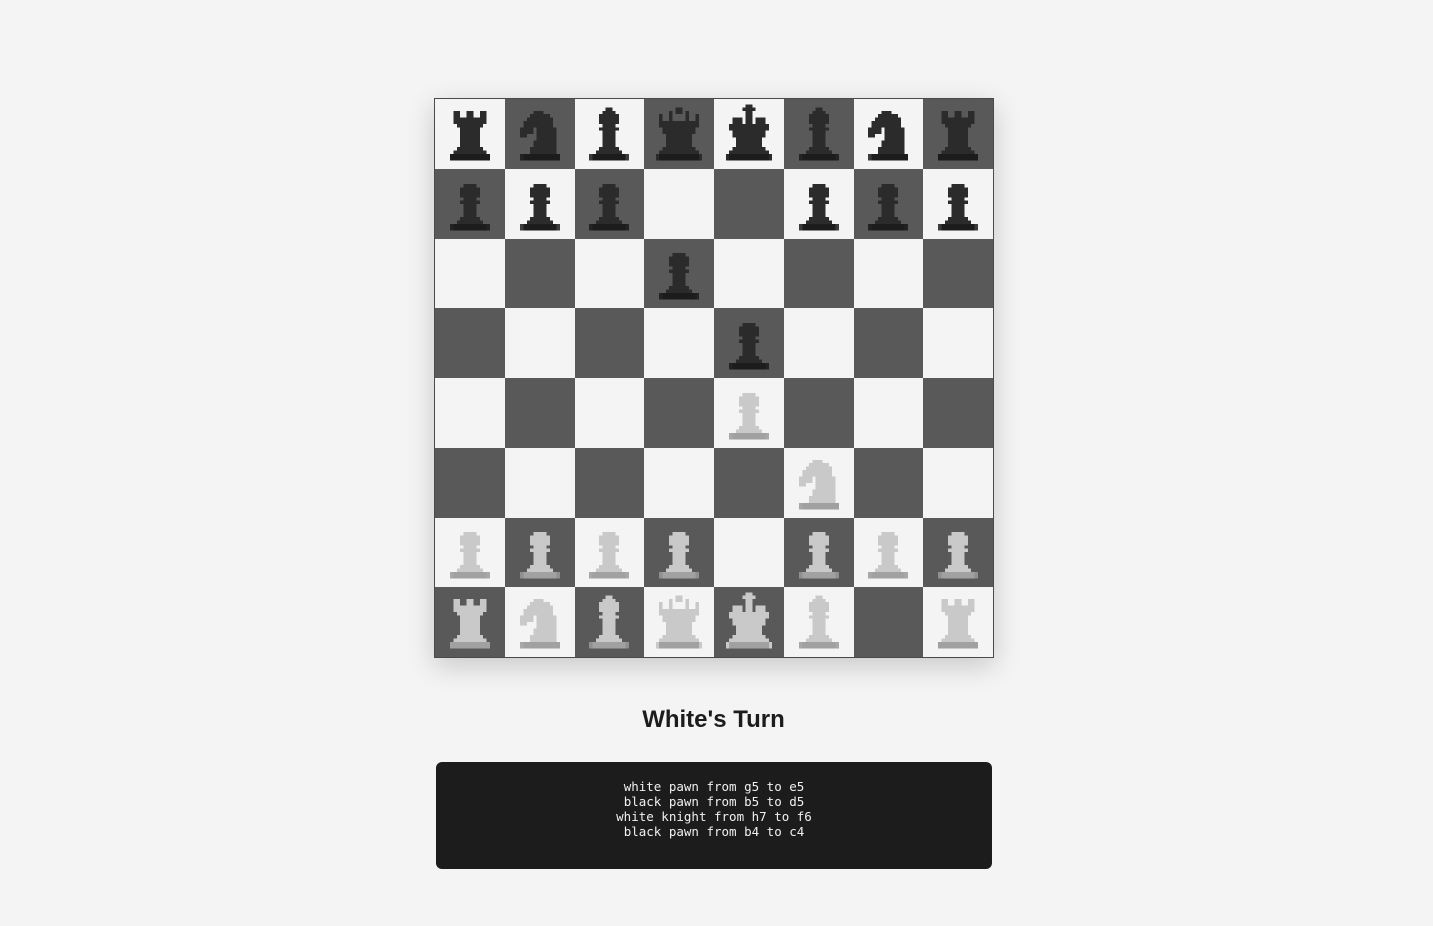  I want to click on square-a6, so click(470, 273).